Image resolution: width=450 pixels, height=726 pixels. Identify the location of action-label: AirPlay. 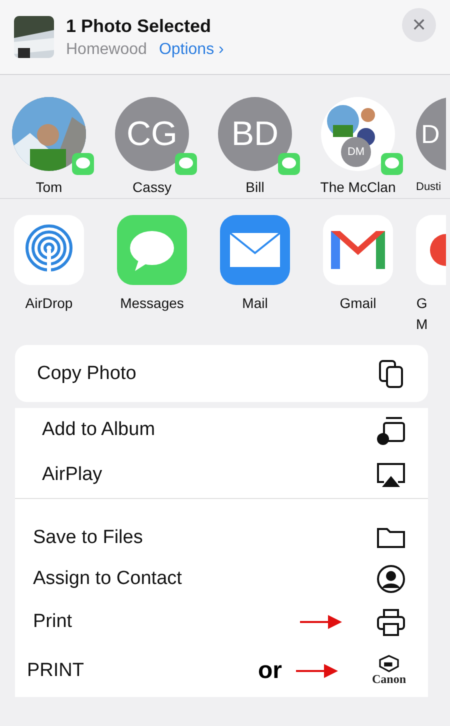
(73, 475).